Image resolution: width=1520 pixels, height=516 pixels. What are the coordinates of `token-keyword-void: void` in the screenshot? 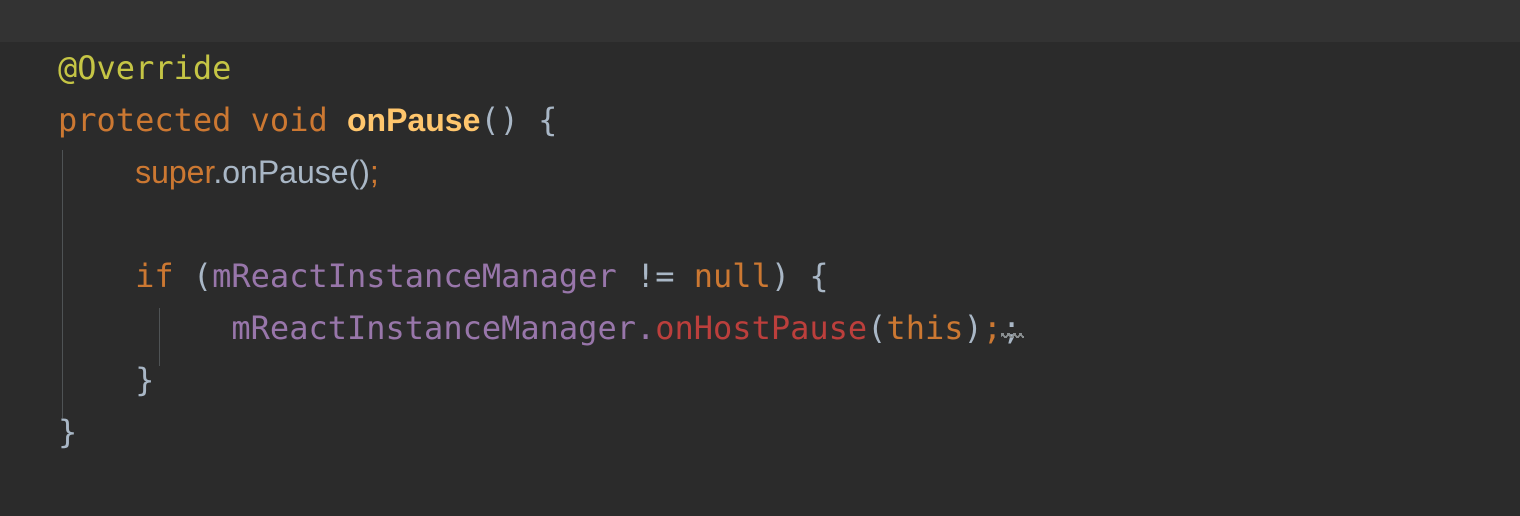 It's located at (289, 120).